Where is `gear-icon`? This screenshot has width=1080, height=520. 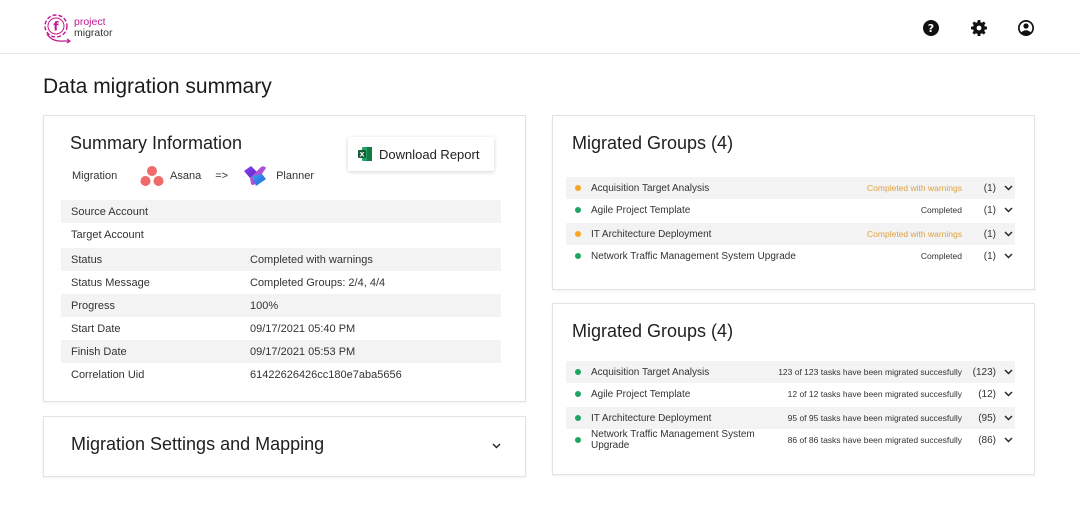 gear-icon is located at coordinates (979, 28).